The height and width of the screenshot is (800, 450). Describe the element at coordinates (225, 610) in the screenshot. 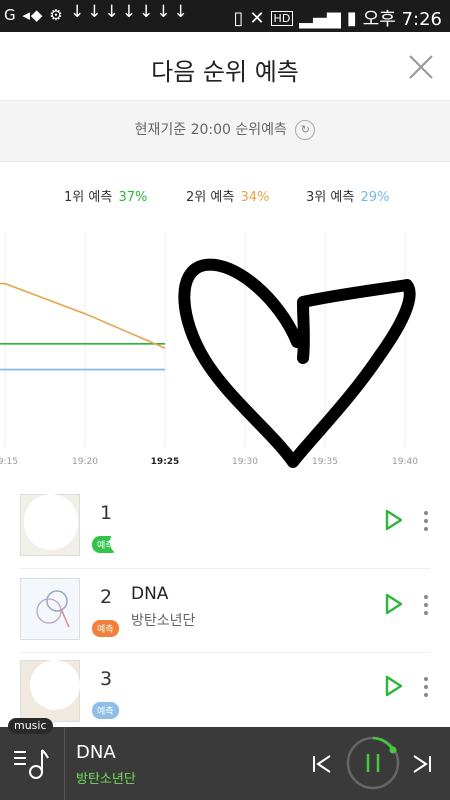

I see `list-item: 2 예측 DNA 방탄소년단` at that location.